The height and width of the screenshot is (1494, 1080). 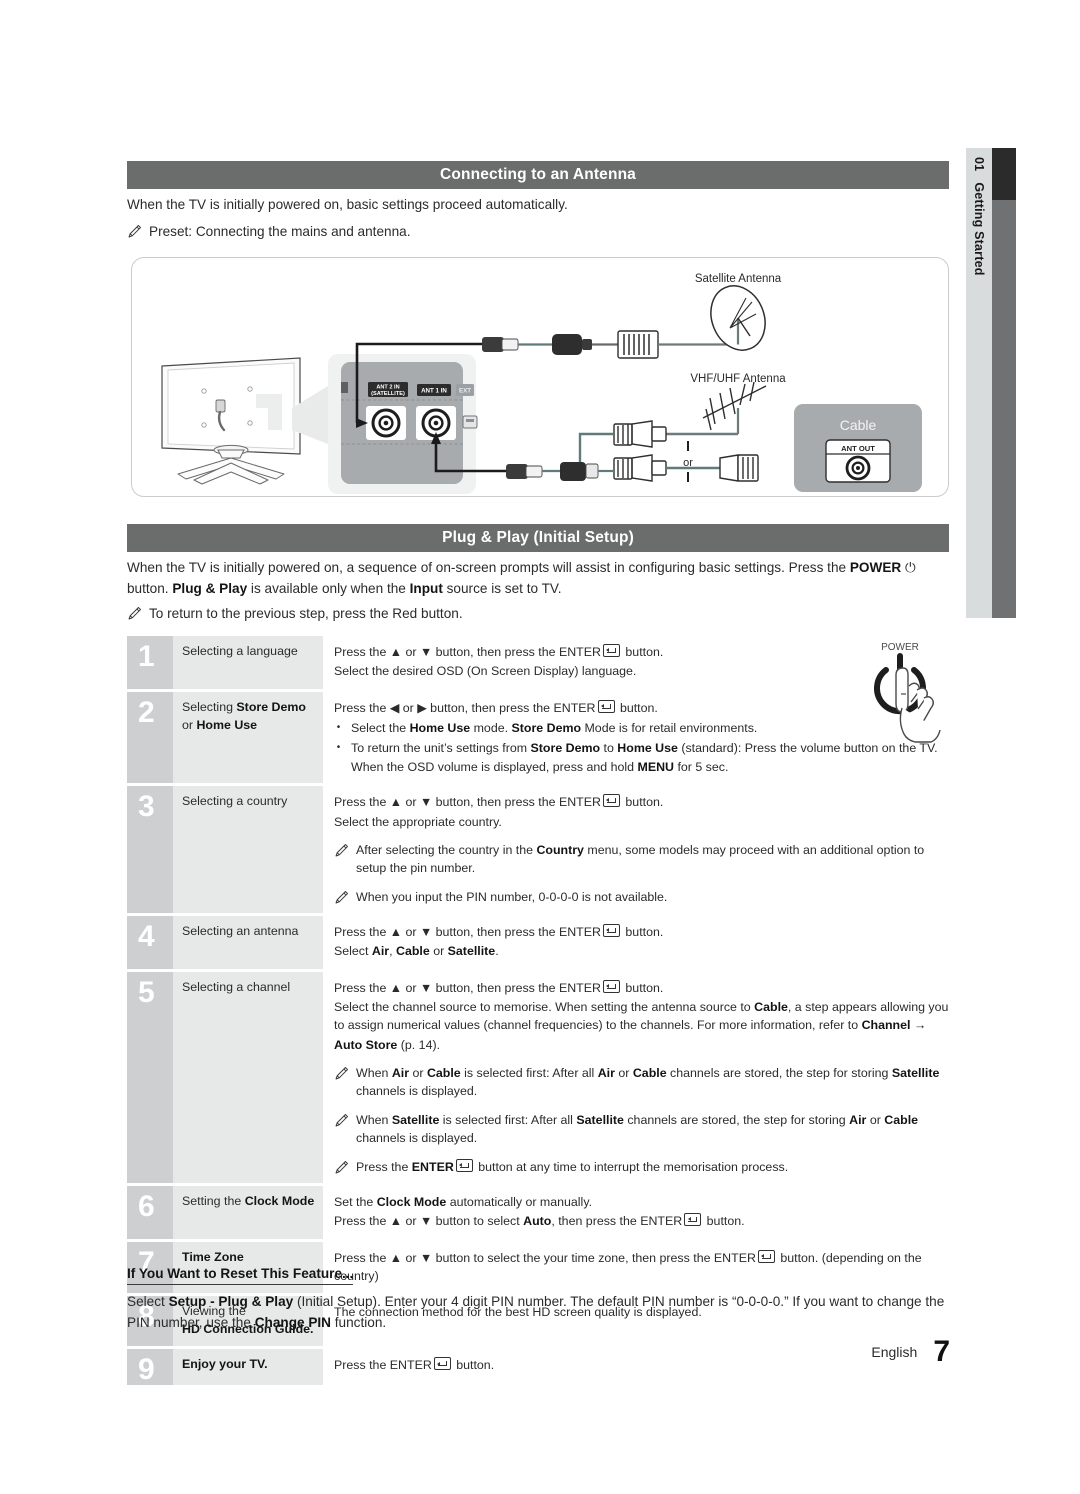 What do you see at coordinates (231, 1301) in the screenshot?
I see `text-run: Setup - Plug & Play` at bounding box center [231, 1301].